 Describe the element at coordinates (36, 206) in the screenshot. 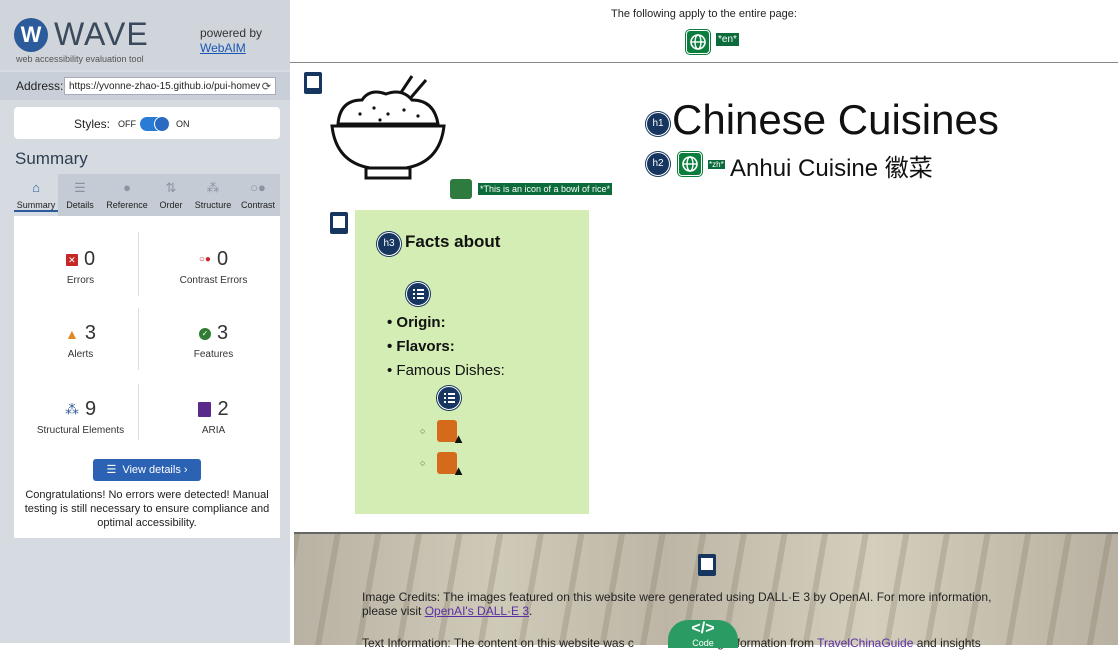

I see `tab-label: Summary` at that location.